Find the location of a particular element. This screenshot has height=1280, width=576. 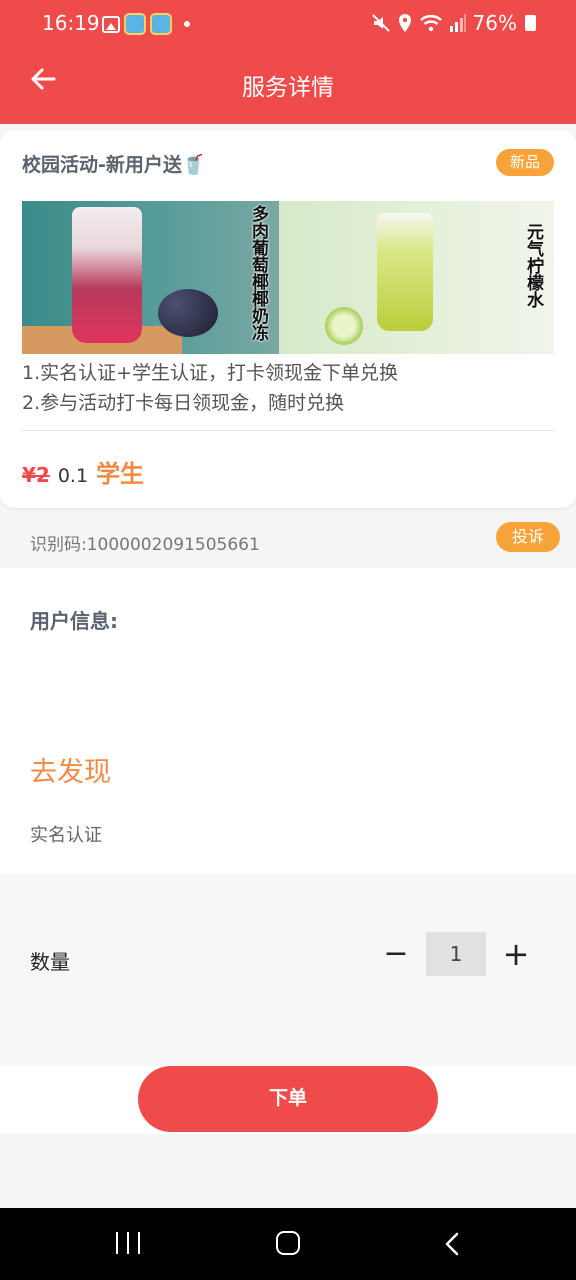

location-icon is located at coordinates (404, 23).